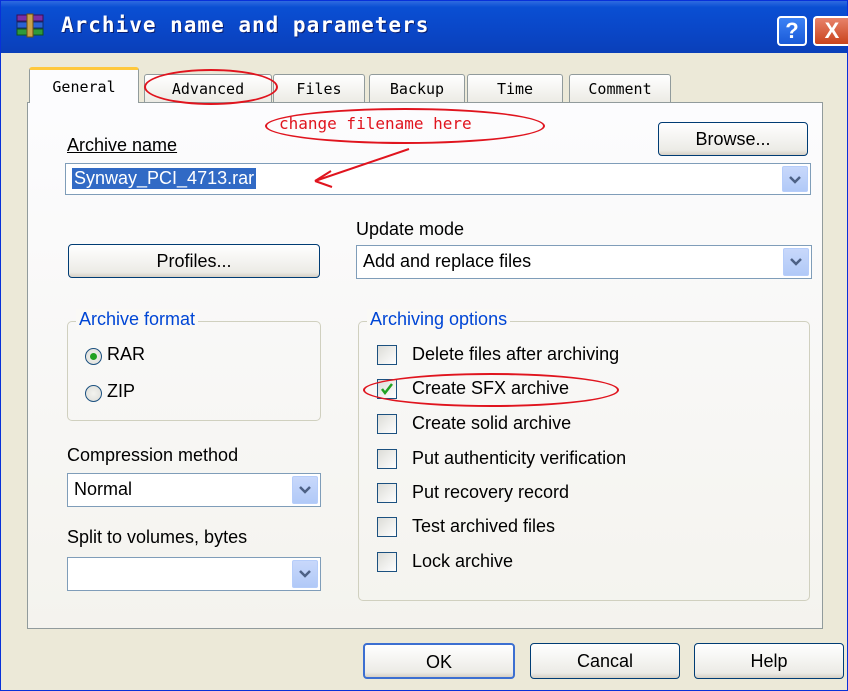 The width and height of the screenshot is (848, 691). I want to click on compression-dropdown, so click(305, 490).